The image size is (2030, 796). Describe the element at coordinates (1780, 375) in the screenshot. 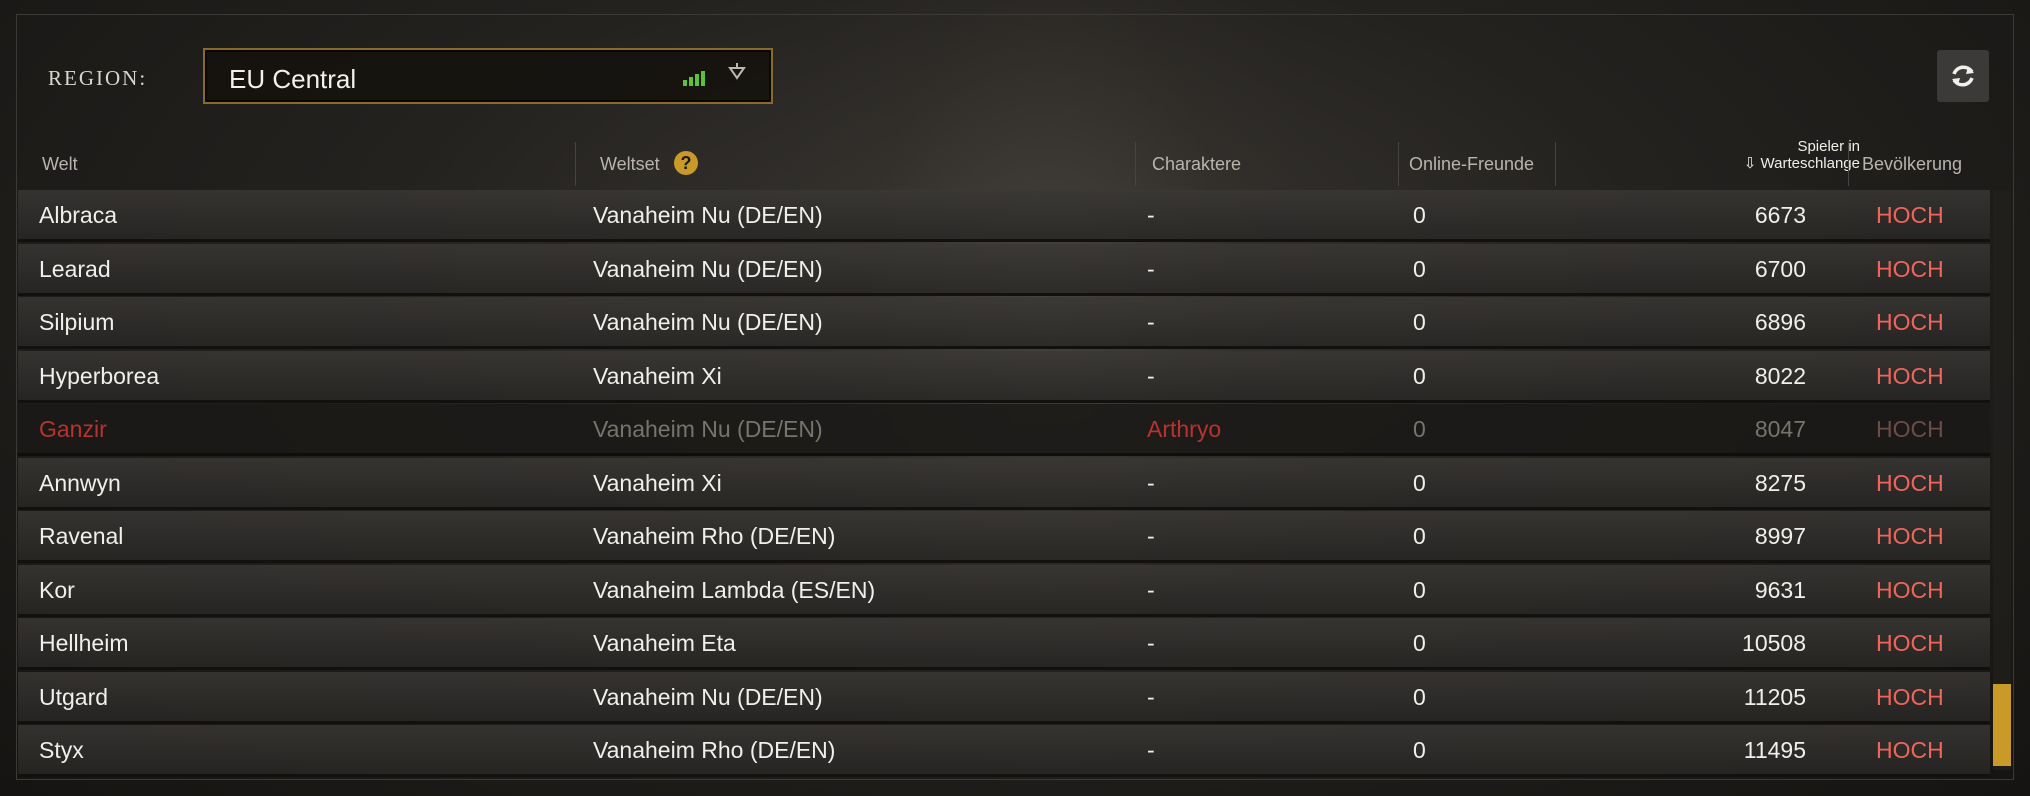

I see `queue-count: 8022` at that location.